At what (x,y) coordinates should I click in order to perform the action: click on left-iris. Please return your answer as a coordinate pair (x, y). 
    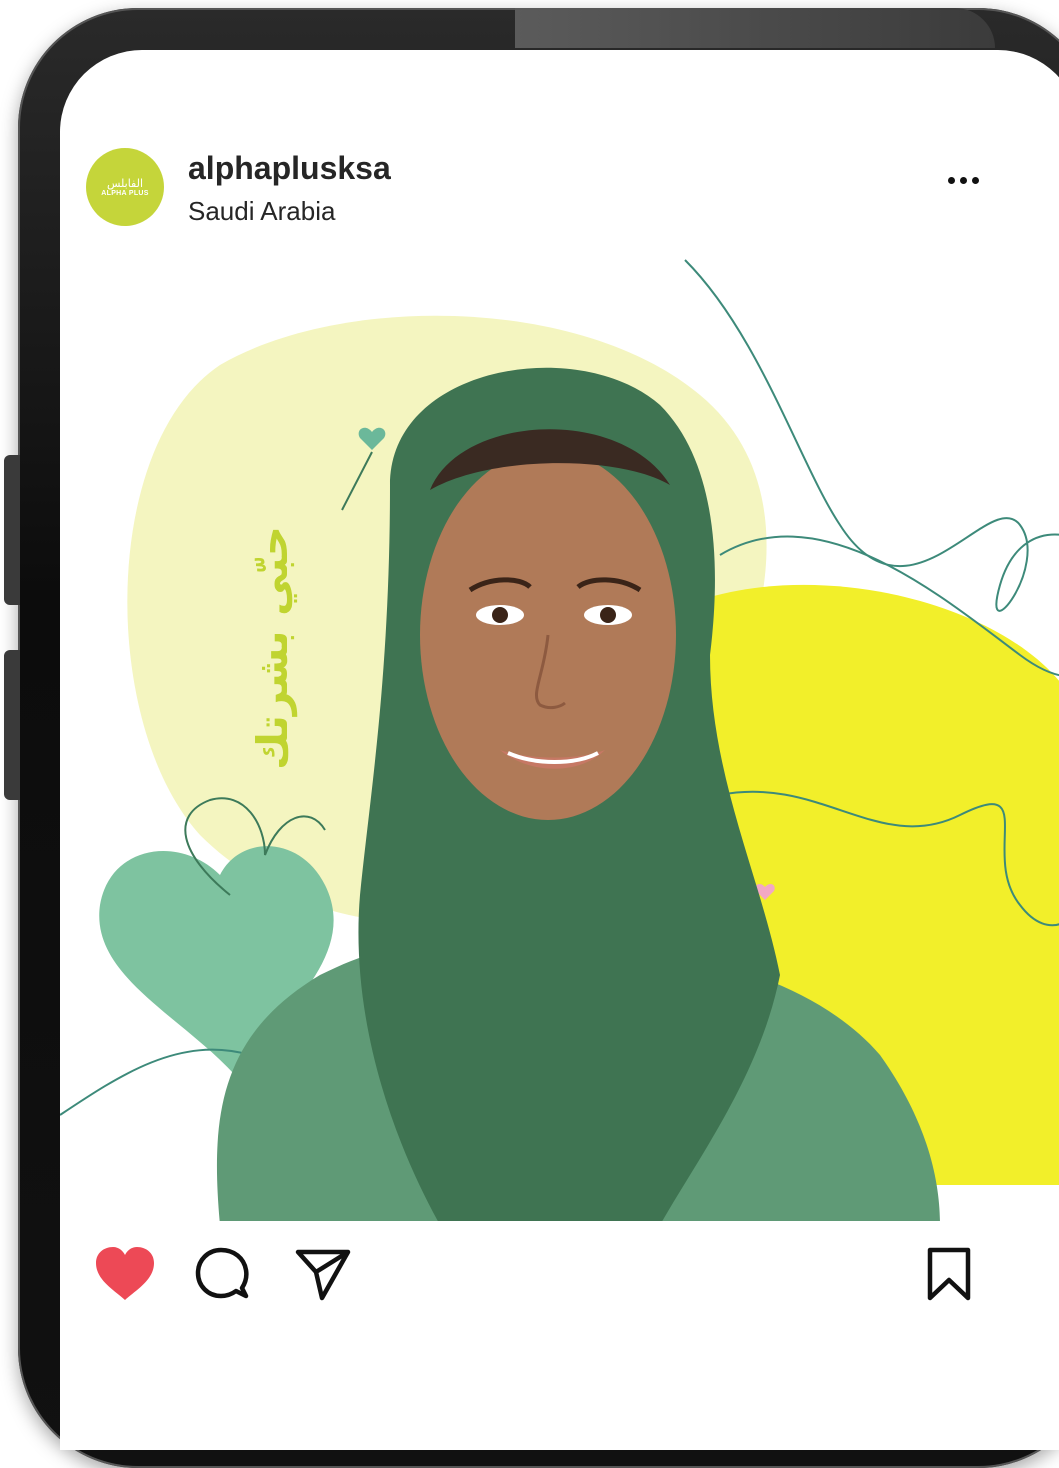
    Looking at the image, I should click on (500, 615).